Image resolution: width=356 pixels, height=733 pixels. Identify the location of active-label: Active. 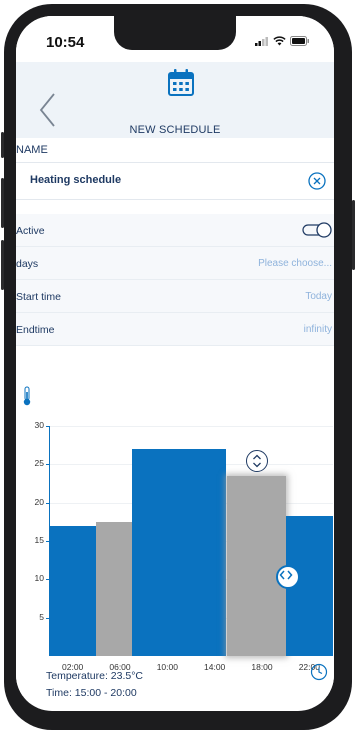
(30, 231).